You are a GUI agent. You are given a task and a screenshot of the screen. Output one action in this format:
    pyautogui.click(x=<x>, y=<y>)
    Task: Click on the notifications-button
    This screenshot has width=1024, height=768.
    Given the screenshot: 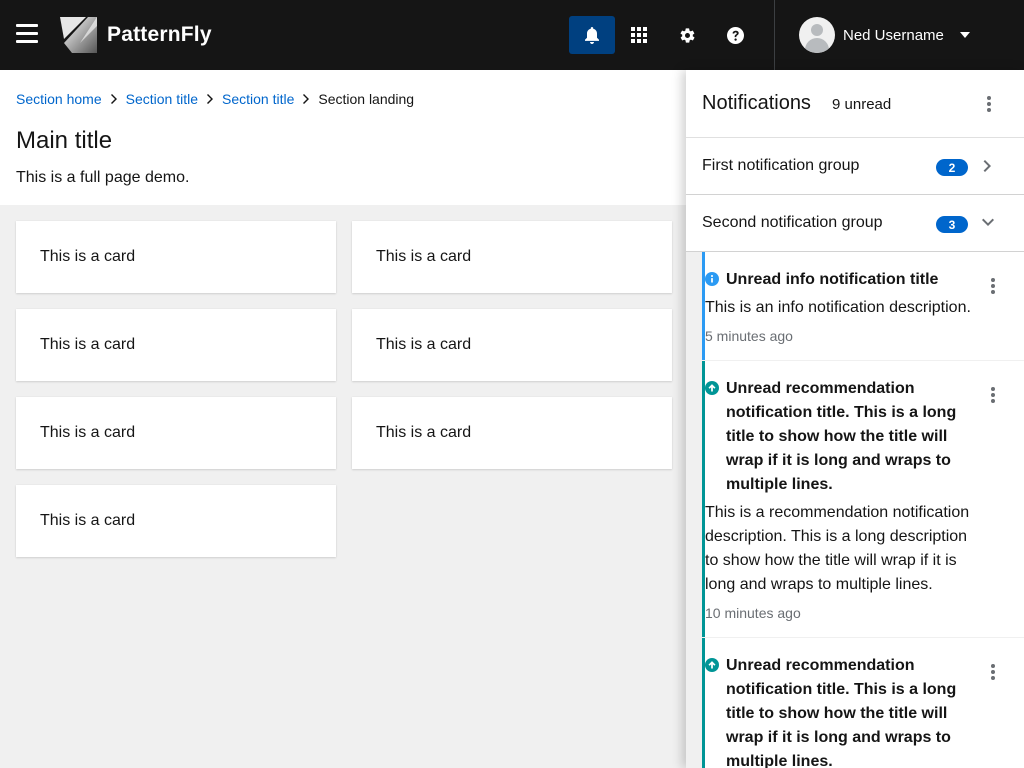 What is the action you would take?
    pyautogui.click(x=592, y=35)
    